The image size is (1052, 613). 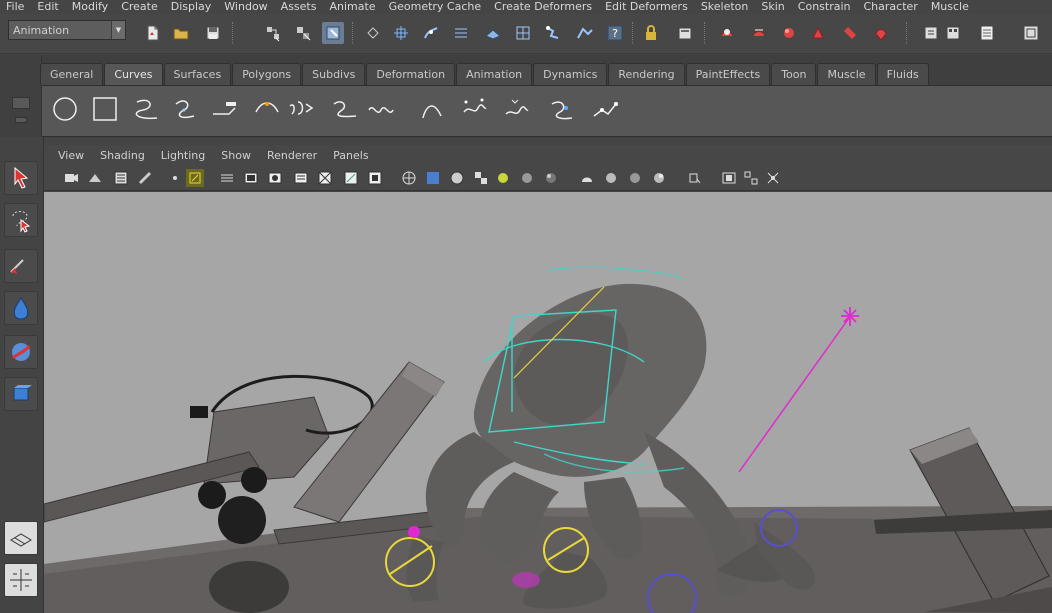 I want to click on show-hide-channel-box-icon, so click(x=881, y=33).